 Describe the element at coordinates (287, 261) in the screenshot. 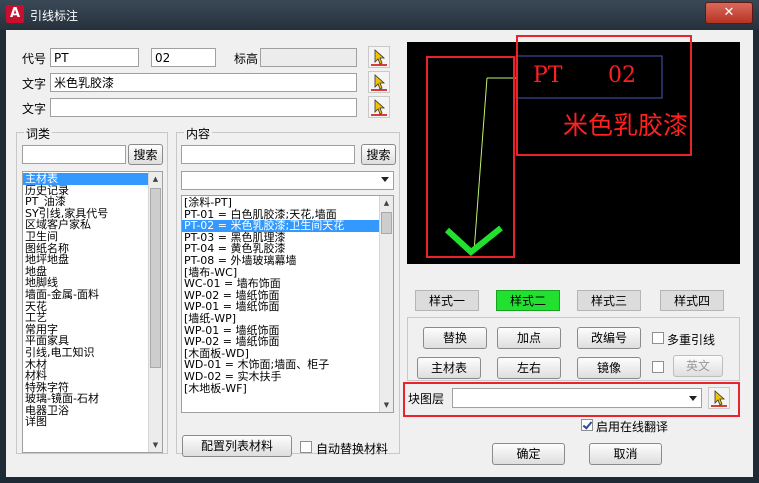

I see `content-item: PT-08 = 外墙玻璃幕墙` at that location.